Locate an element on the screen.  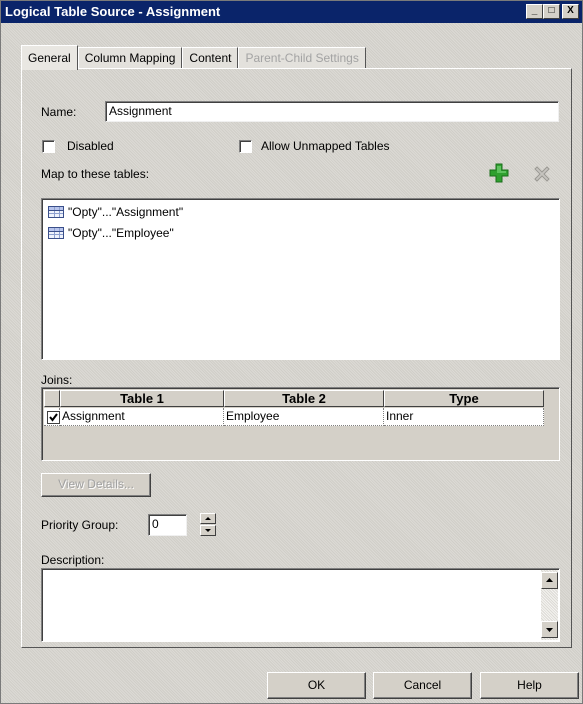
ok-button: OK is located at coordinates (316, 685).